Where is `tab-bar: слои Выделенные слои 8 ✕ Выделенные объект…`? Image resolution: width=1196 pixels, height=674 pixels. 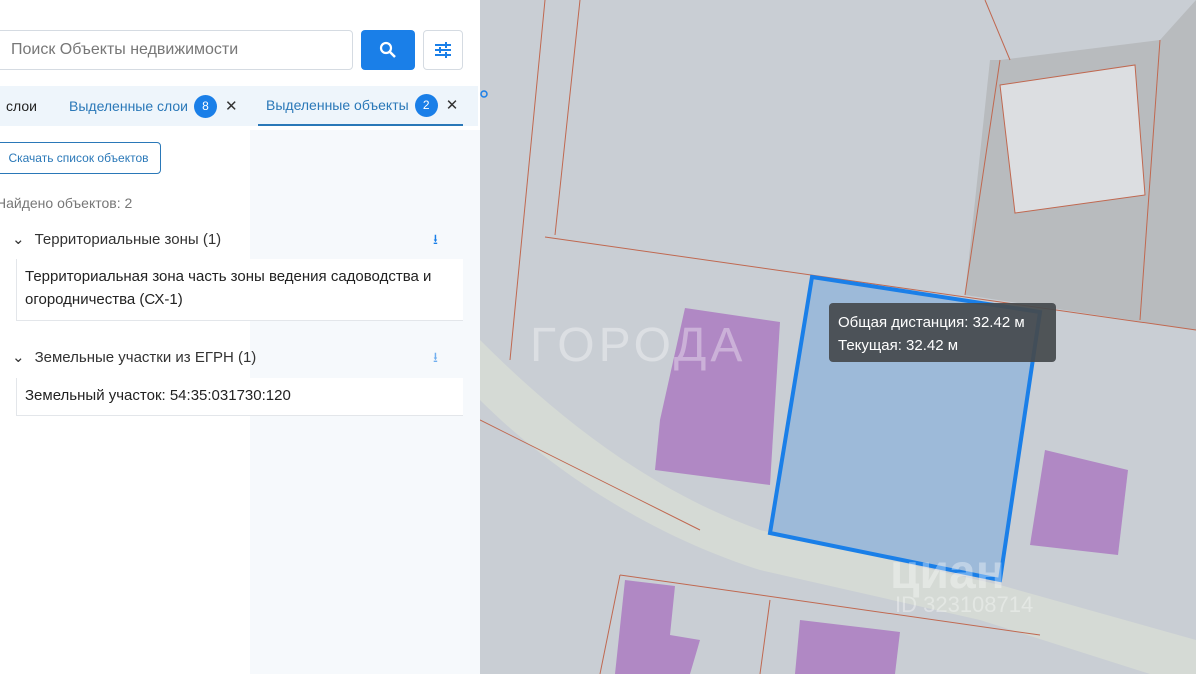 tab-bar: слои Выделенные слои 8 ✕ Выделенные объект… is located at coordinates (239, 106).